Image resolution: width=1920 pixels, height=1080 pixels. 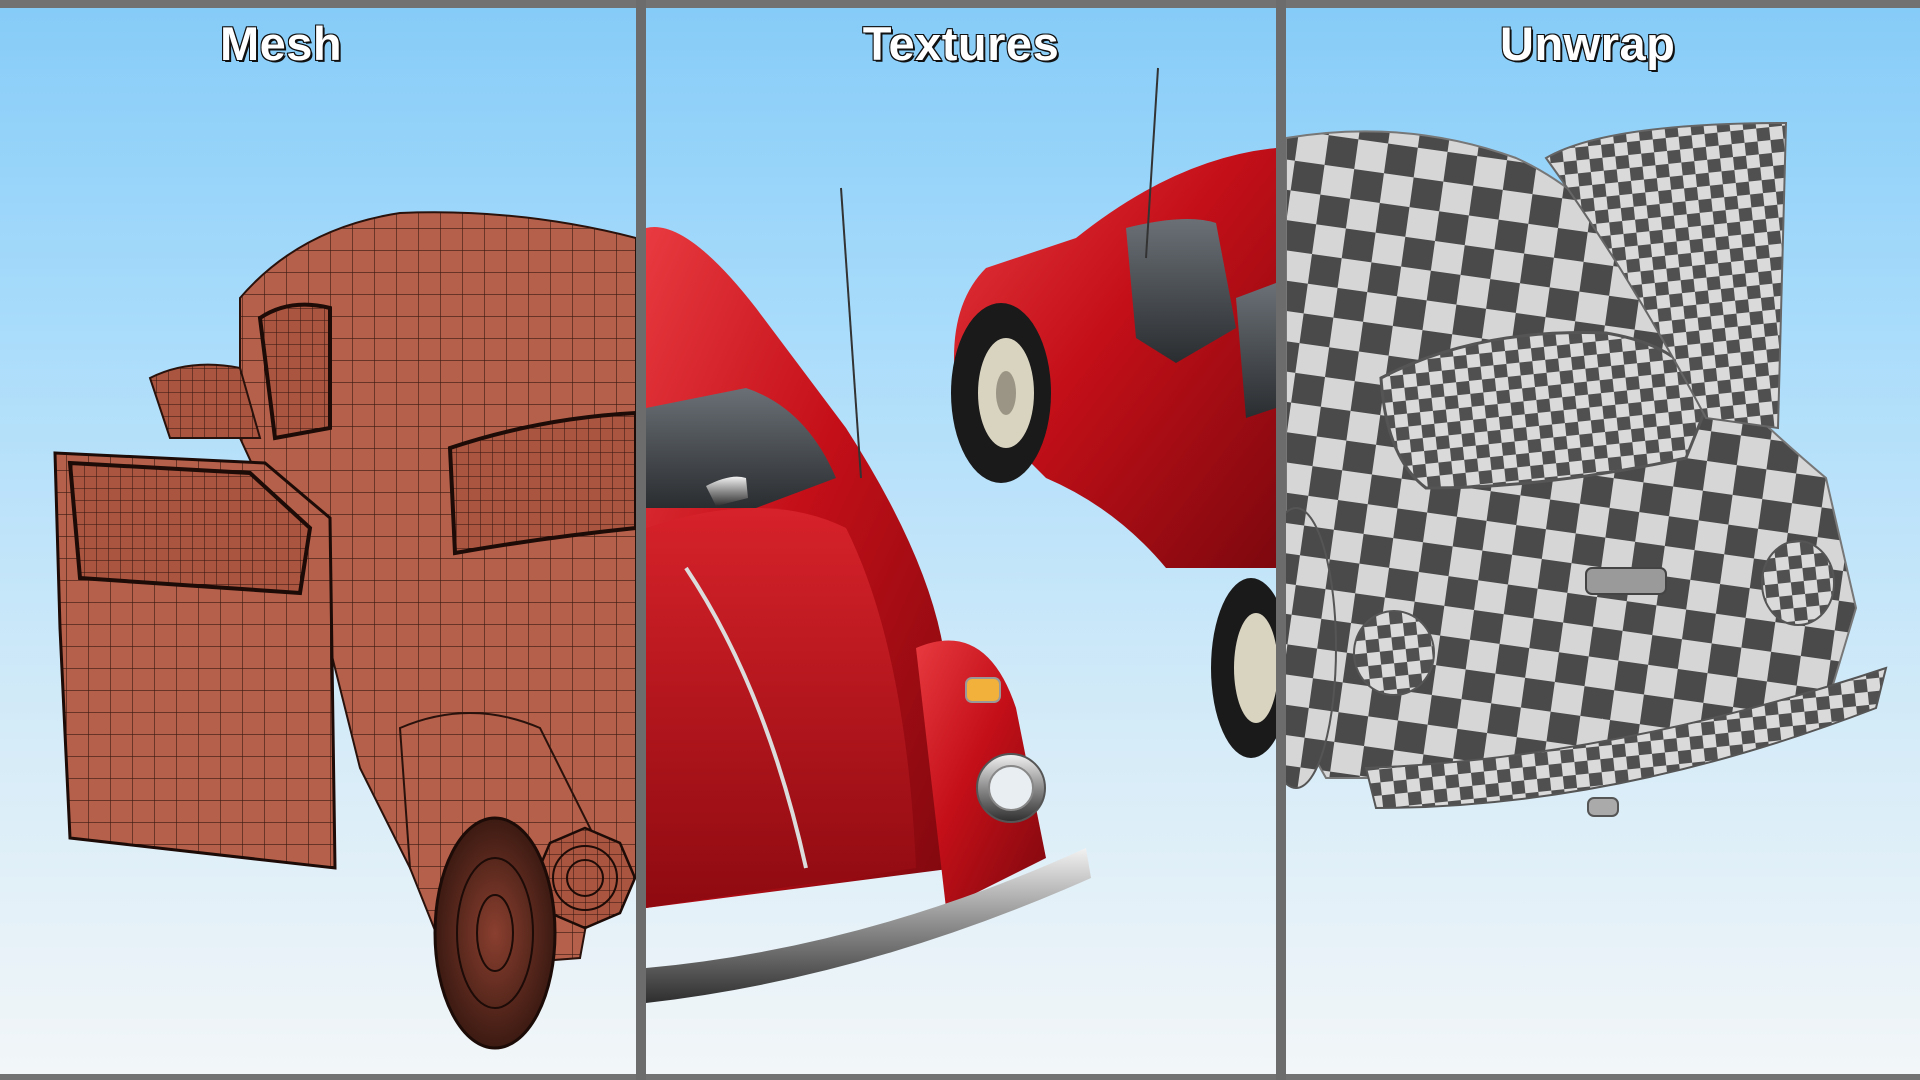 What do you see at coordinates (641, 540) in the screenshot?
I see `divider-left` at bounding box center [641, 540].